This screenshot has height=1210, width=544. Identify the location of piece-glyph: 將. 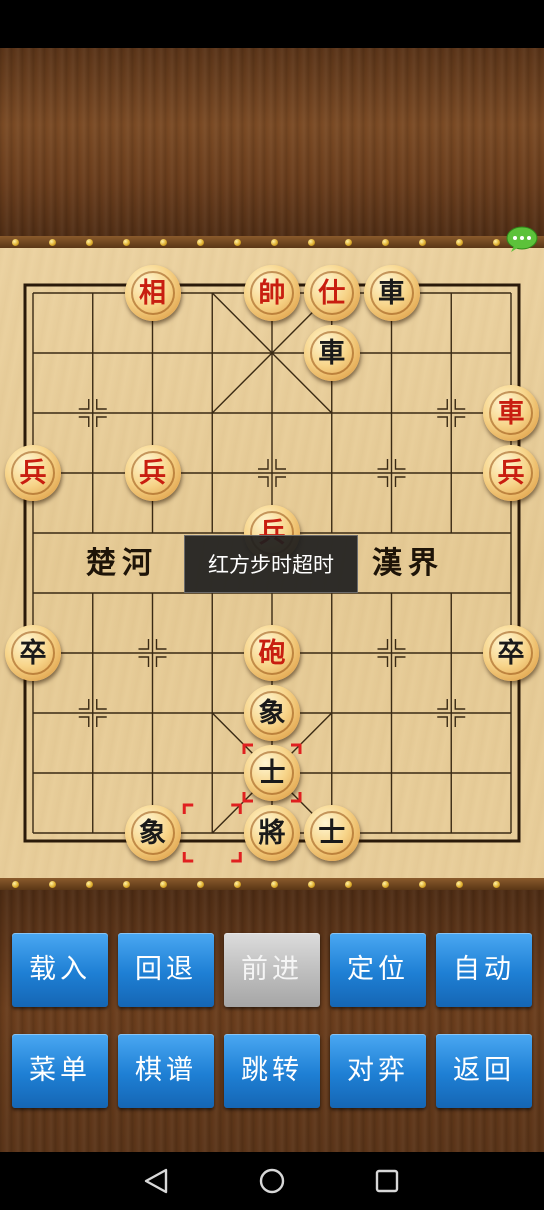
(272, 833).